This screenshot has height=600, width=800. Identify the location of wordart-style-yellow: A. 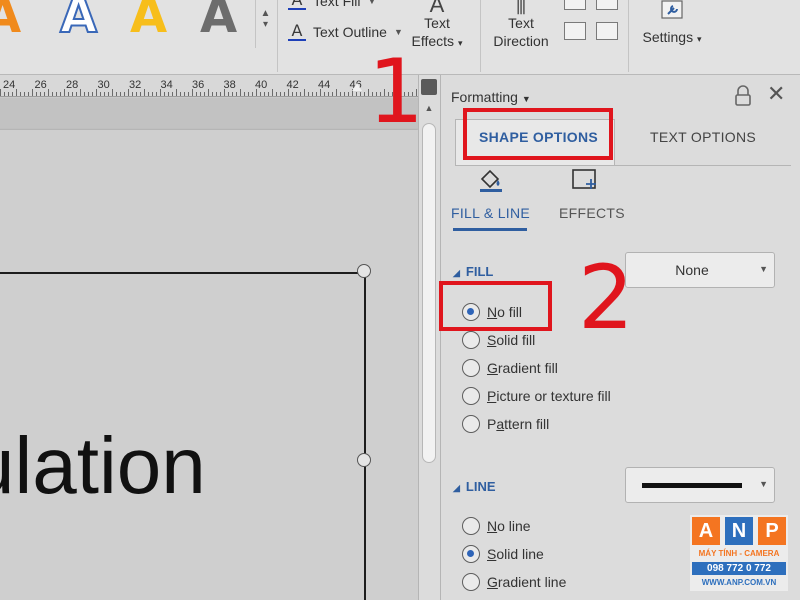
(148, 22).